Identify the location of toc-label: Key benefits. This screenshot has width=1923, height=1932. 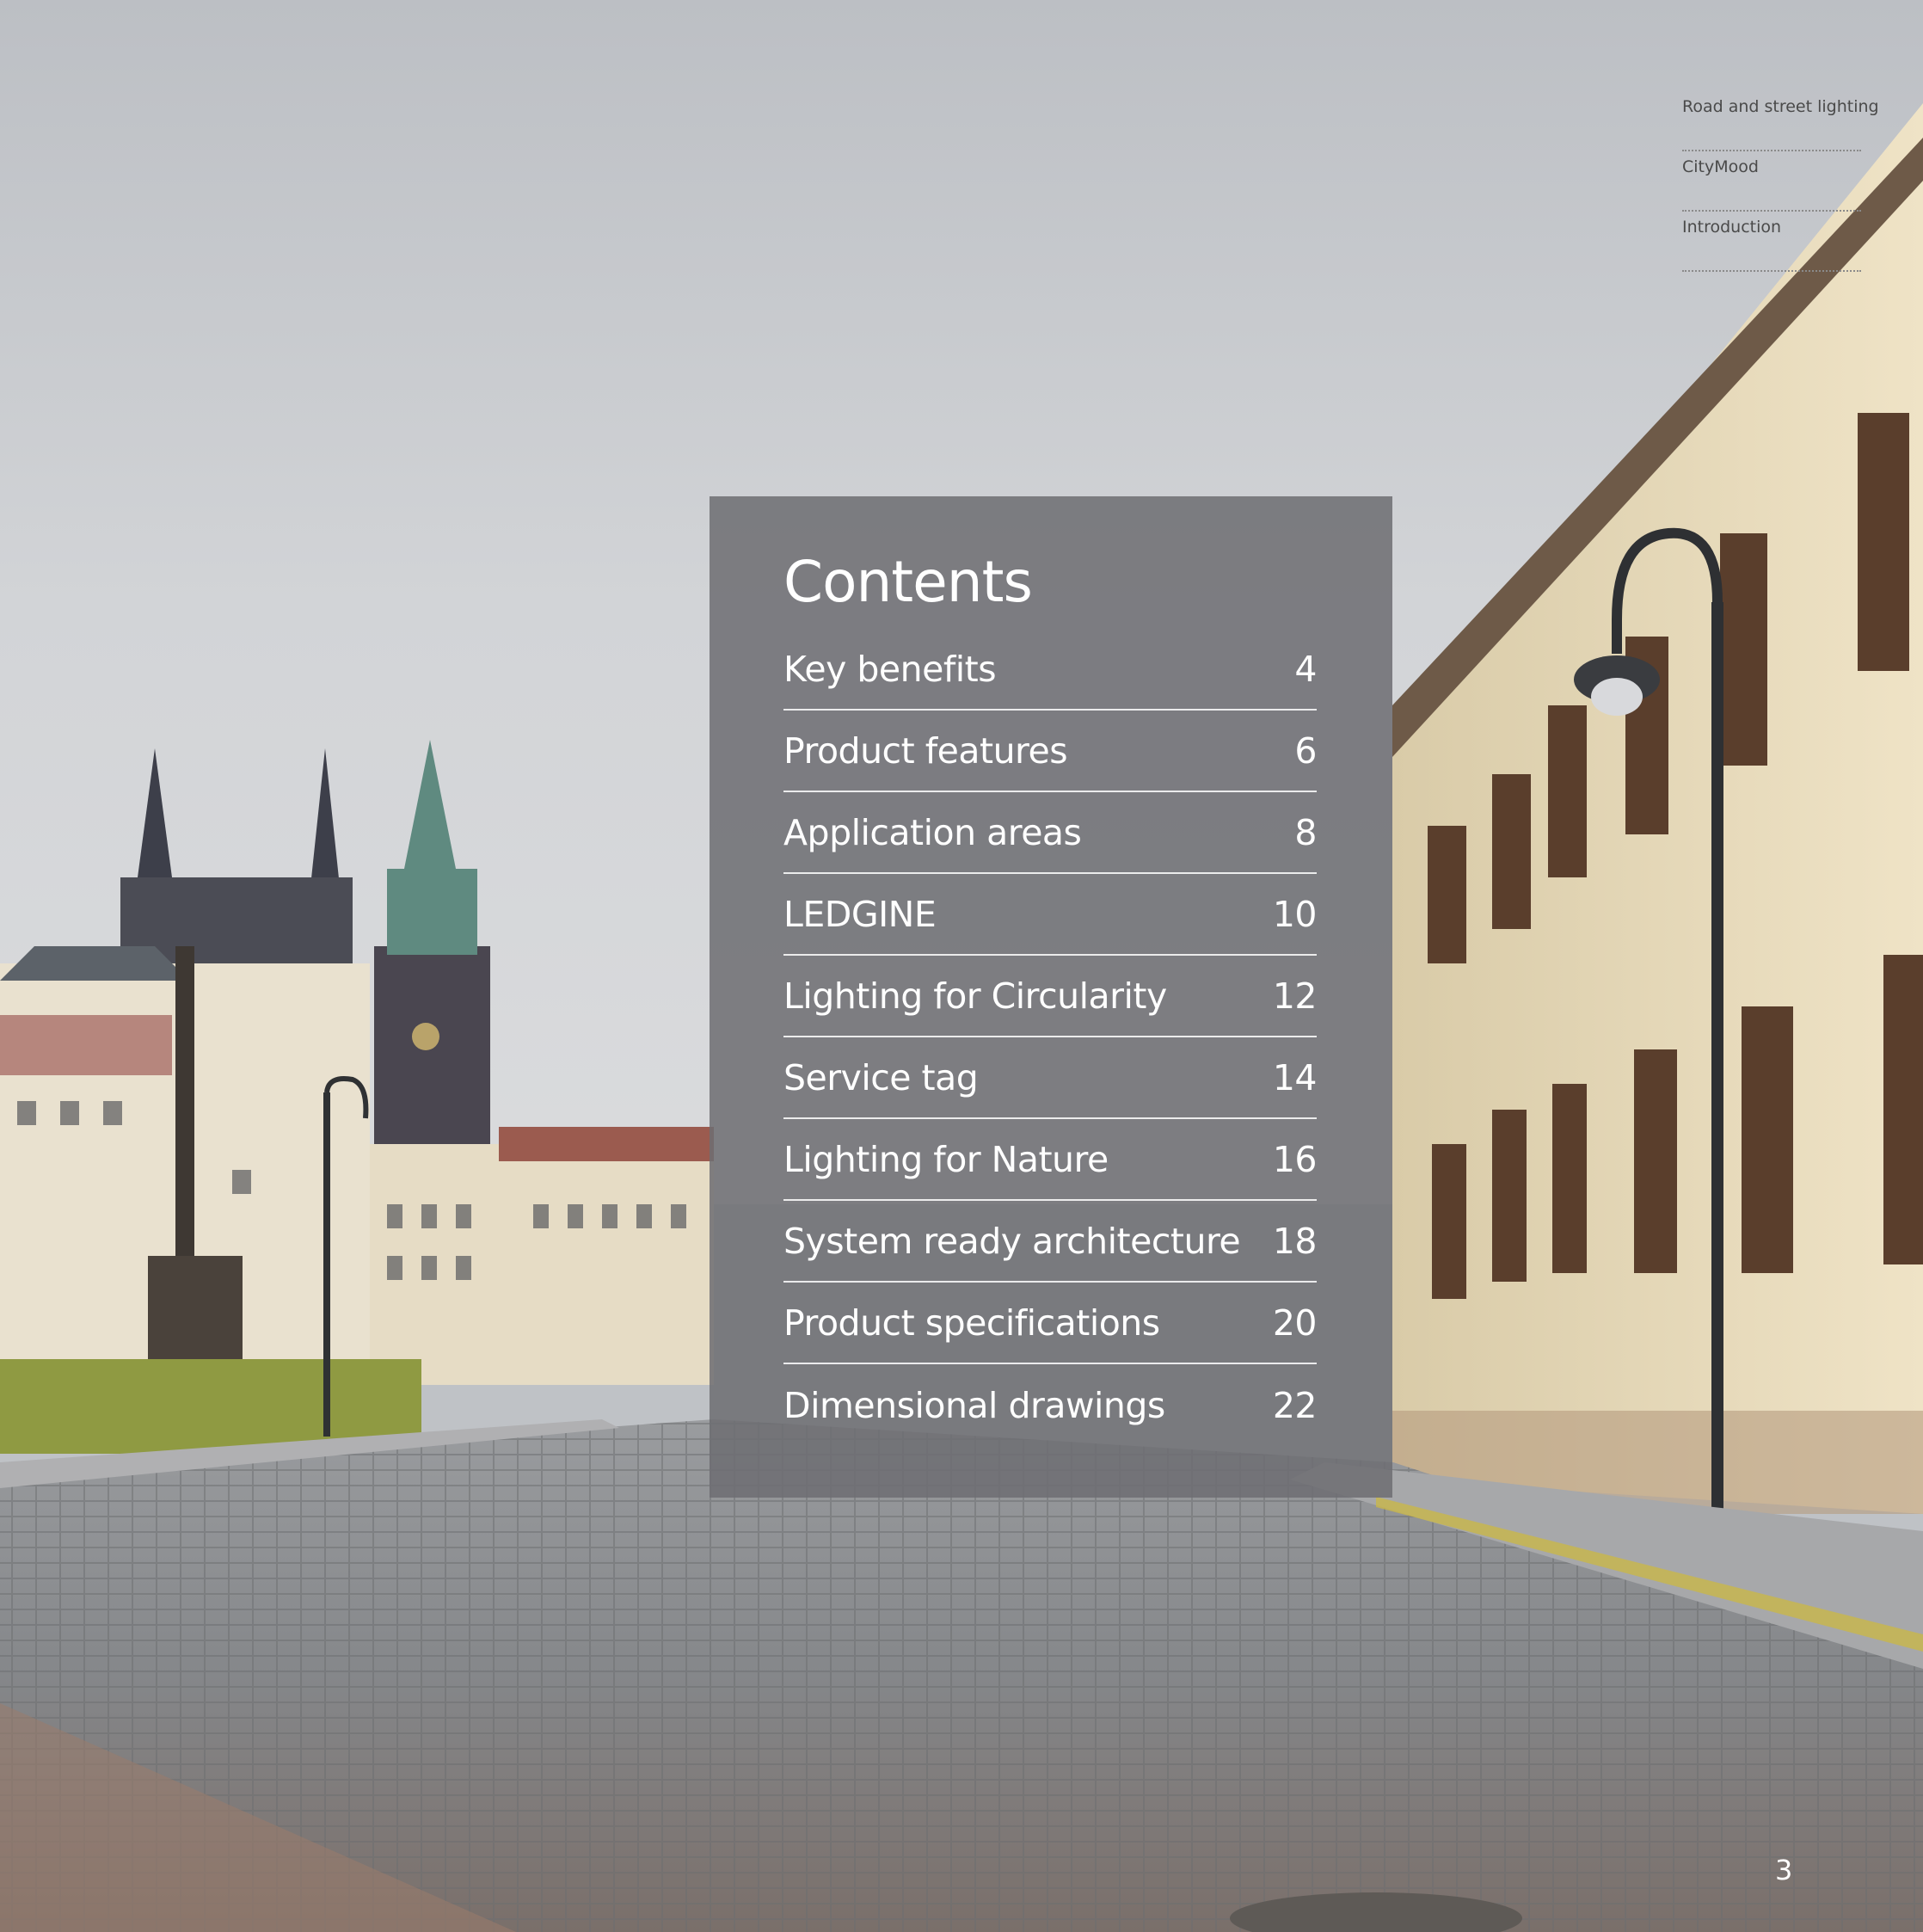
(890, 669).